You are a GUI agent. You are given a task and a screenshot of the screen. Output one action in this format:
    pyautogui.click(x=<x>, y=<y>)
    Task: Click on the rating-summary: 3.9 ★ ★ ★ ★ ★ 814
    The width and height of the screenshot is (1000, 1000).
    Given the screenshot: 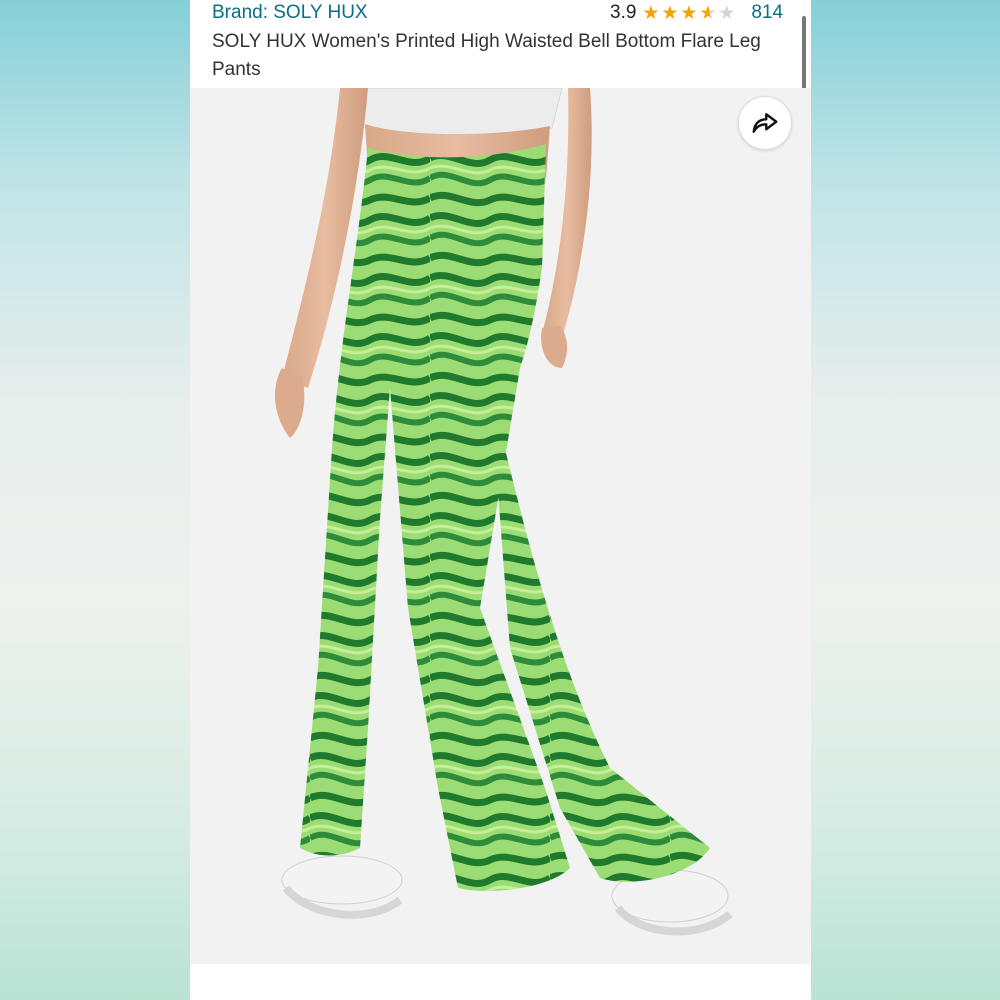 What is the action you would take?
    pyautogui.click(x=696, y=13)
    